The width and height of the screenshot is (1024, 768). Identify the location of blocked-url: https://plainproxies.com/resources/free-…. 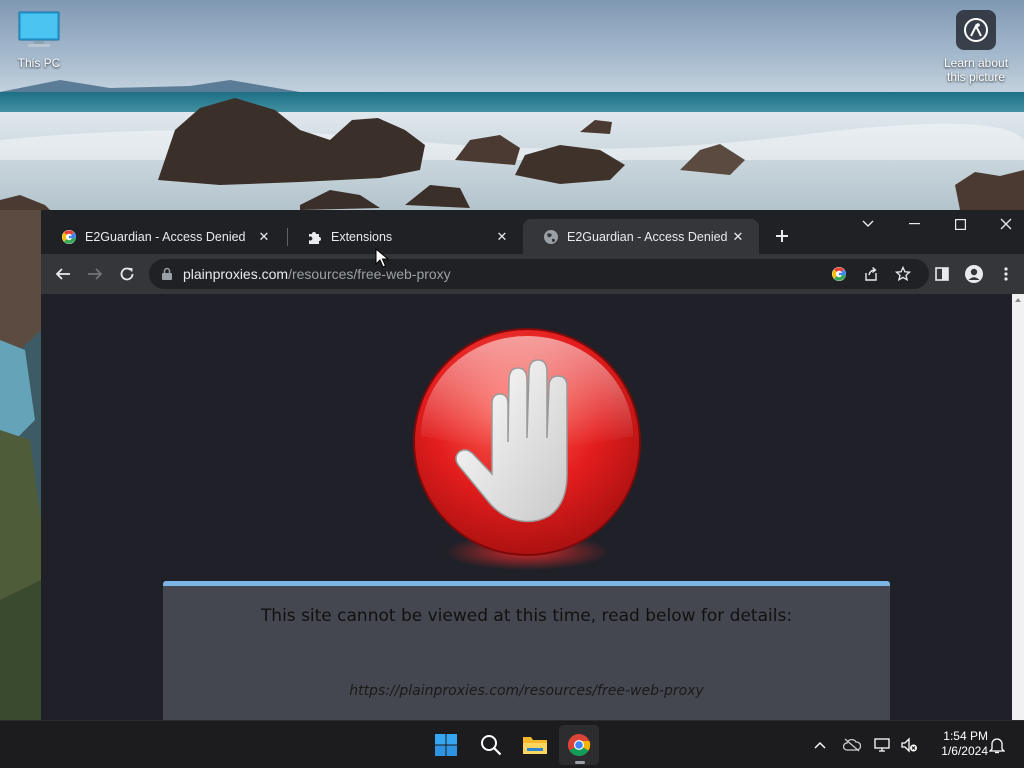
(526, 691).